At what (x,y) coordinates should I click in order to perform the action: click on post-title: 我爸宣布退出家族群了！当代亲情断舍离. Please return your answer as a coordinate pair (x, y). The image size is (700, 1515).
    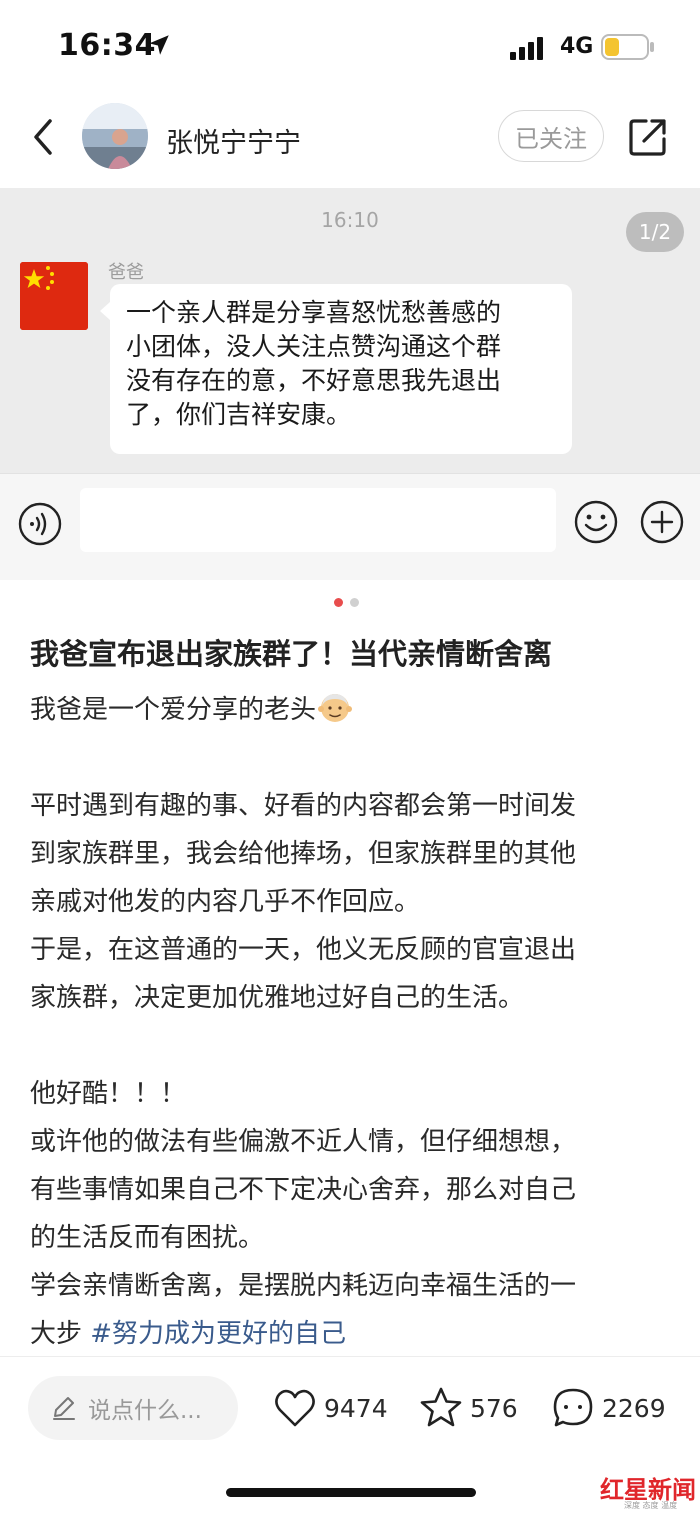
    Looking at the image, I should click on (291, 654).